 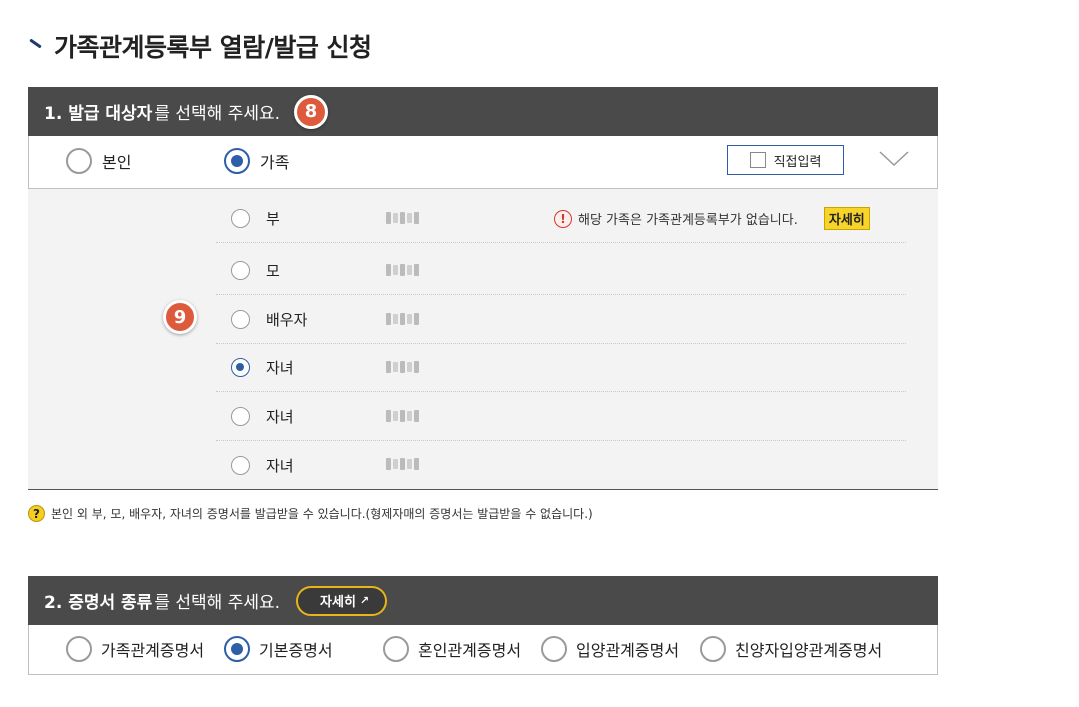 I want to click on radio-cert-marriage, so click(x=396, y=649).